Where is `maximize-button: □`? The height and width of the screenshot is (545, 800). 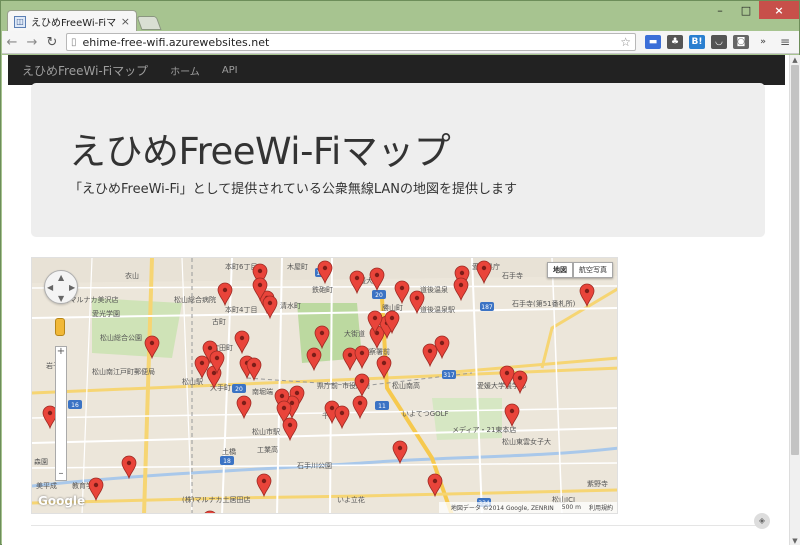 maximize-button: □ is located at coordinates (746, 10).